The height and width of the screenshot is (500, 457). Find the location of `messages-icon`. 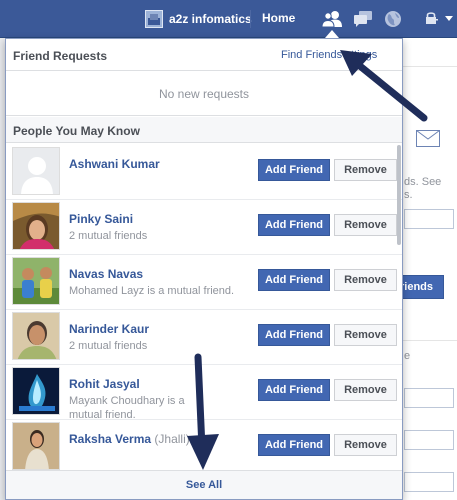

messages-icon is located at coordinates (363, 19).